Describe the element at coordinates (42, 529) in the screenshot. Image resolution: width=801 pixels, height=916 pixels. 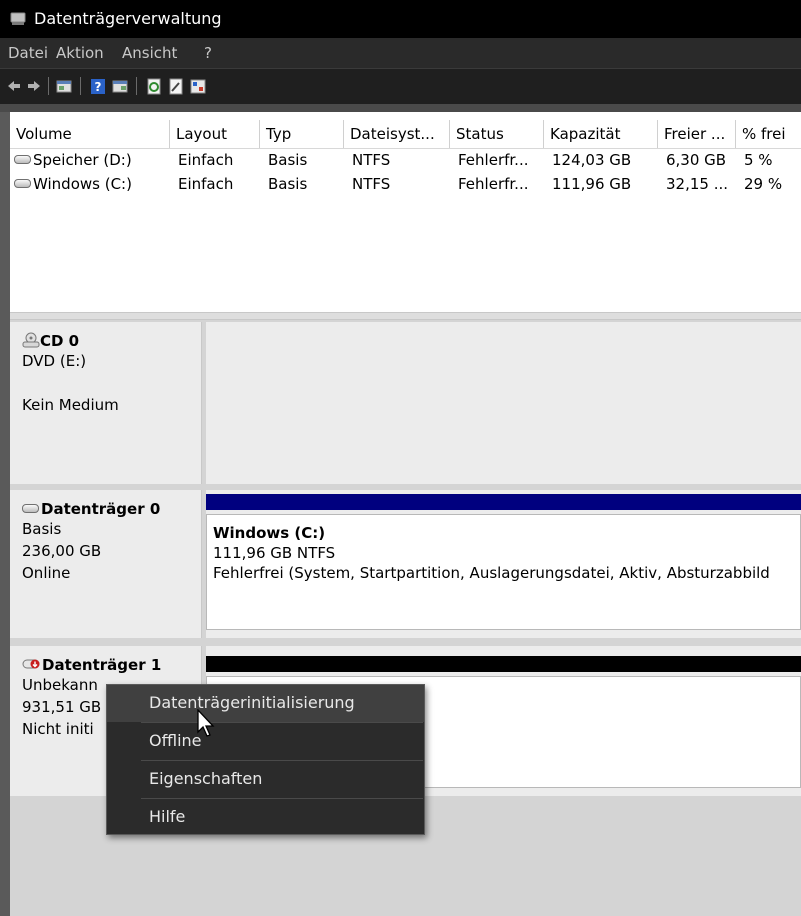
I see `disk-type: Basis` at that location.